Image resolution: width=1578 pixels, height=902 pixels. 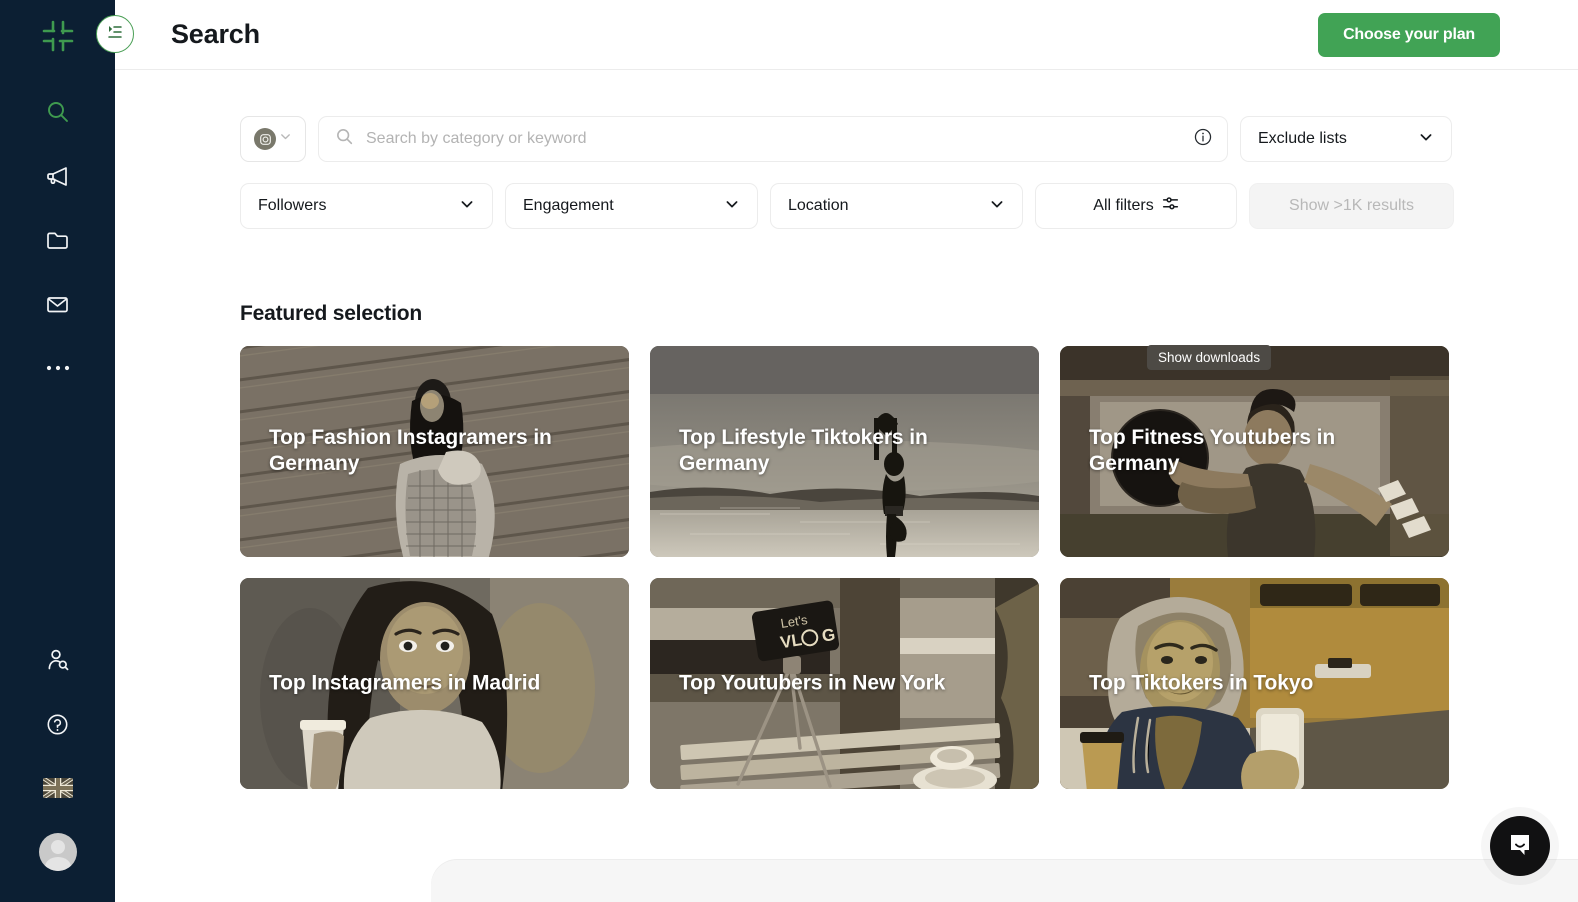 What do you see at coordinates (791, 641) in the screenshot?
I see `svg-text: VL` at bounding box center [791, 641].